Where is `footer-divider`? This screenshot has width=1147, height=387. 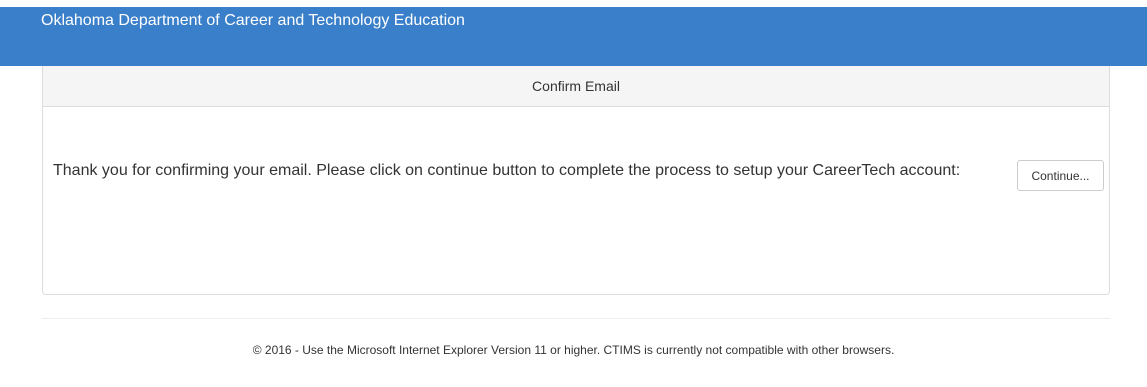
footer-divider is located at coordinates (576, 318).